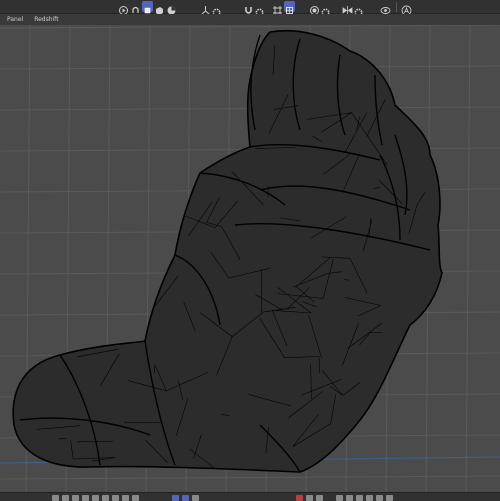 This screenshot has height=501, width=500. What do you see at coordinates (250, 19) in the screenshot?
I see `viewport-menubar: Panel Redshift` at bounding box center [250, 19].